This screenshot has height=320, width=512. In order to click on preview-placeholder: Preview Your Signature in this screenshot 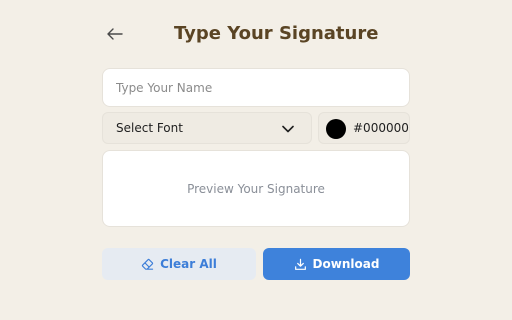, I will do `click(256, 188)`.